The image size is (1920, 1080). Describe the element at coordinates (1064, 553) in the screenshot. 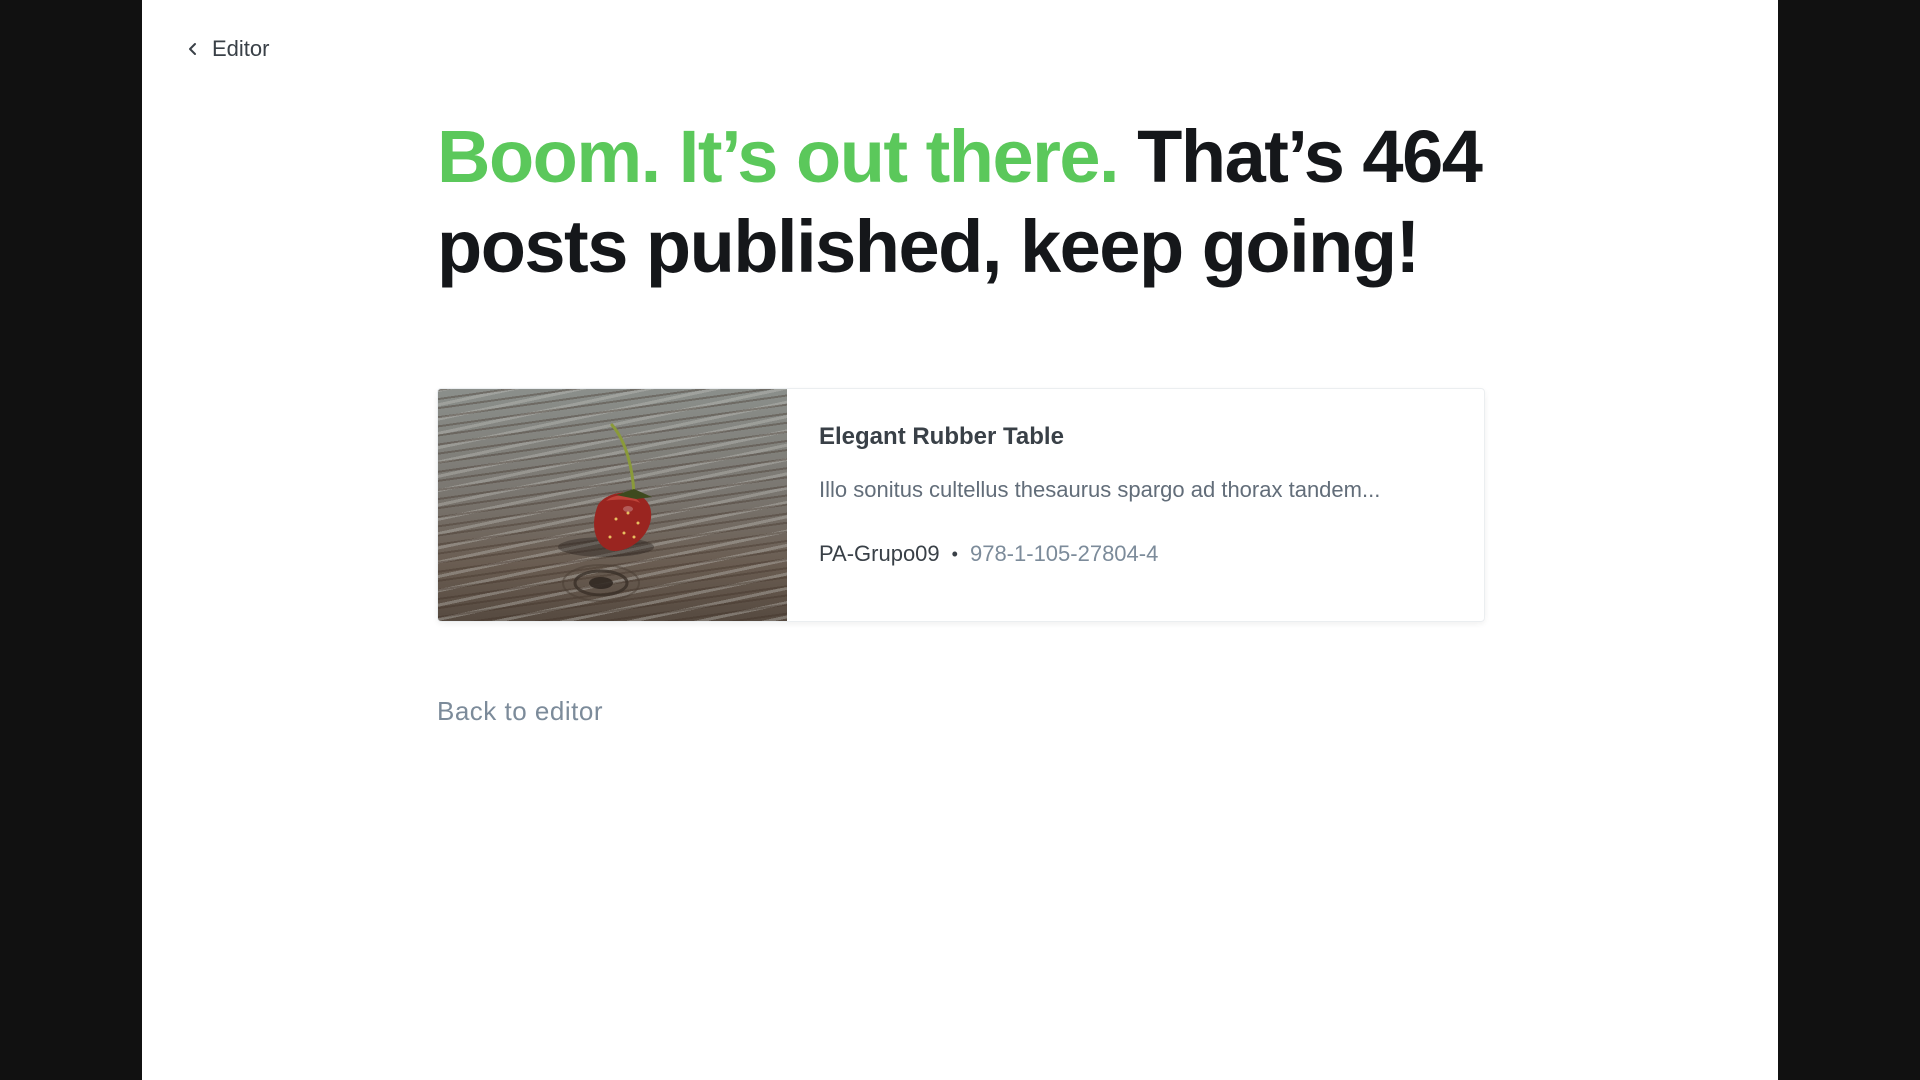

I see `post-isbn: 978-1-105-27804-4` at that location.